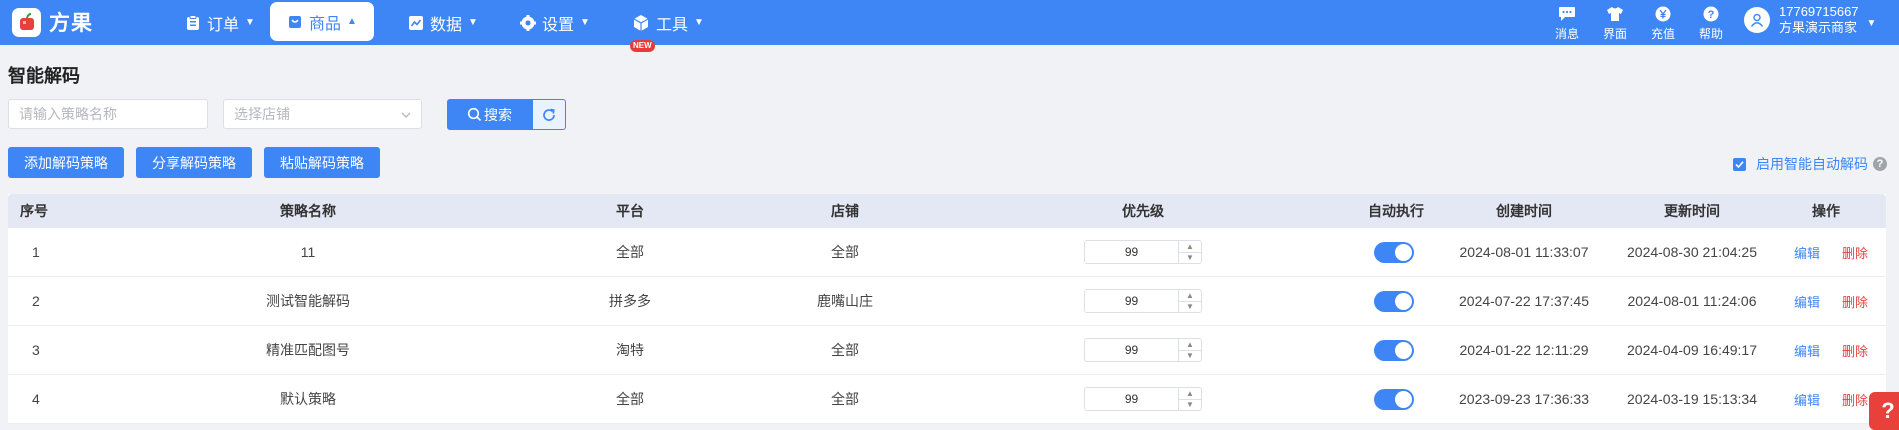 The image size is (1899, 430). Describe the element at coordinates (36, 301) in the screenshot. I see `cell-no: 2` at that location.